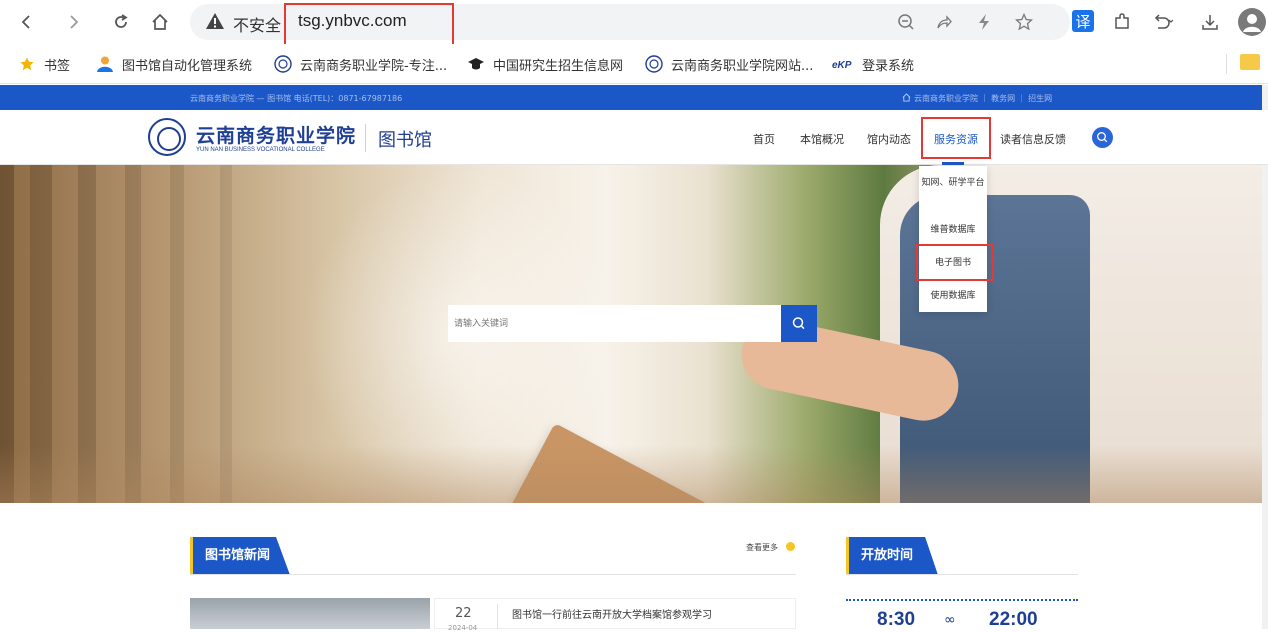 Image resolution: width=1268 pixels, height=632 pixels. I want to click on graduation-cap-icon, so click(476, 64).